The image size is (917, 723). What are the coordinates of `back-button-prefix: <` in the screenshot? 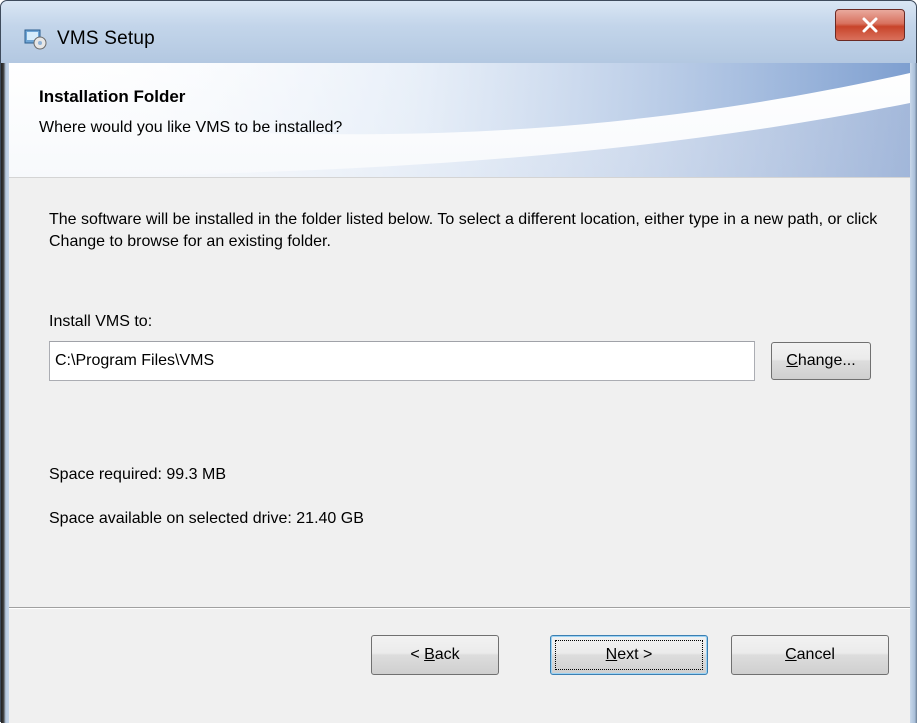 It's located at (417, 654).